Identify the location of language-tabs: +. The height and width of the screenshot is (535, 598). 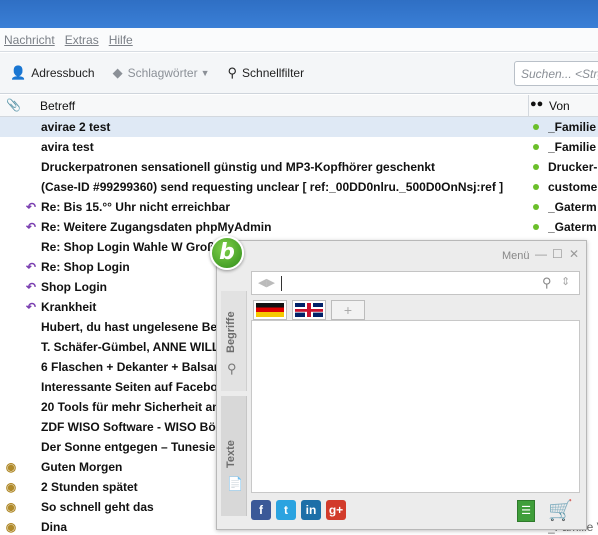
(311, 310).